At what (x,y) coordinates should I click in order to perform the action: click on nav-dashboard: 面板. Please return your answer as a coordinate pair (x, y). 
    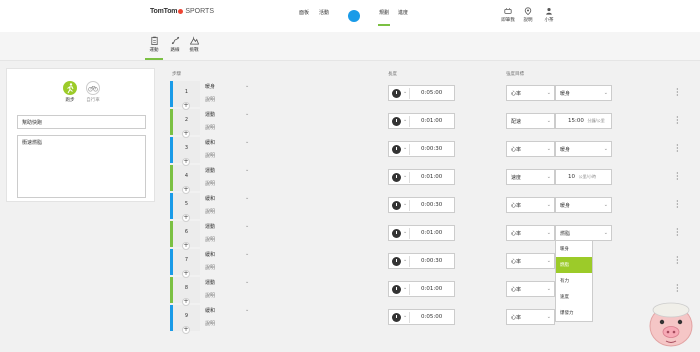
    Looking at the image, I should click on (304, 12).